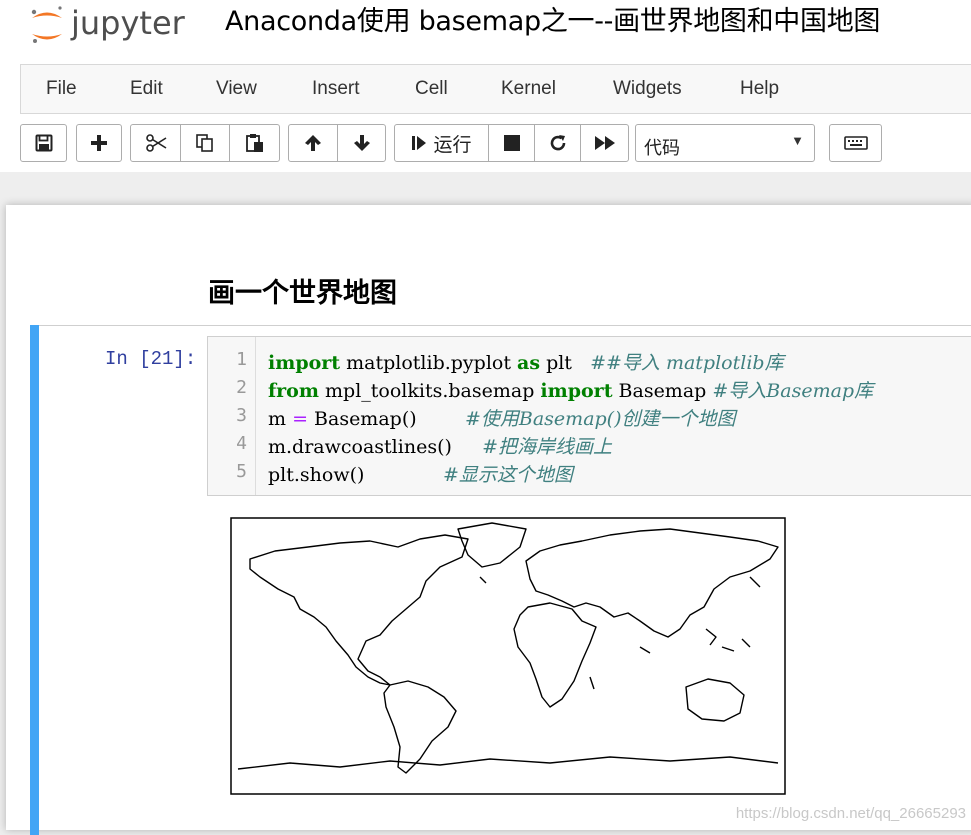  I want to click on copy-button, so click(204, 143).